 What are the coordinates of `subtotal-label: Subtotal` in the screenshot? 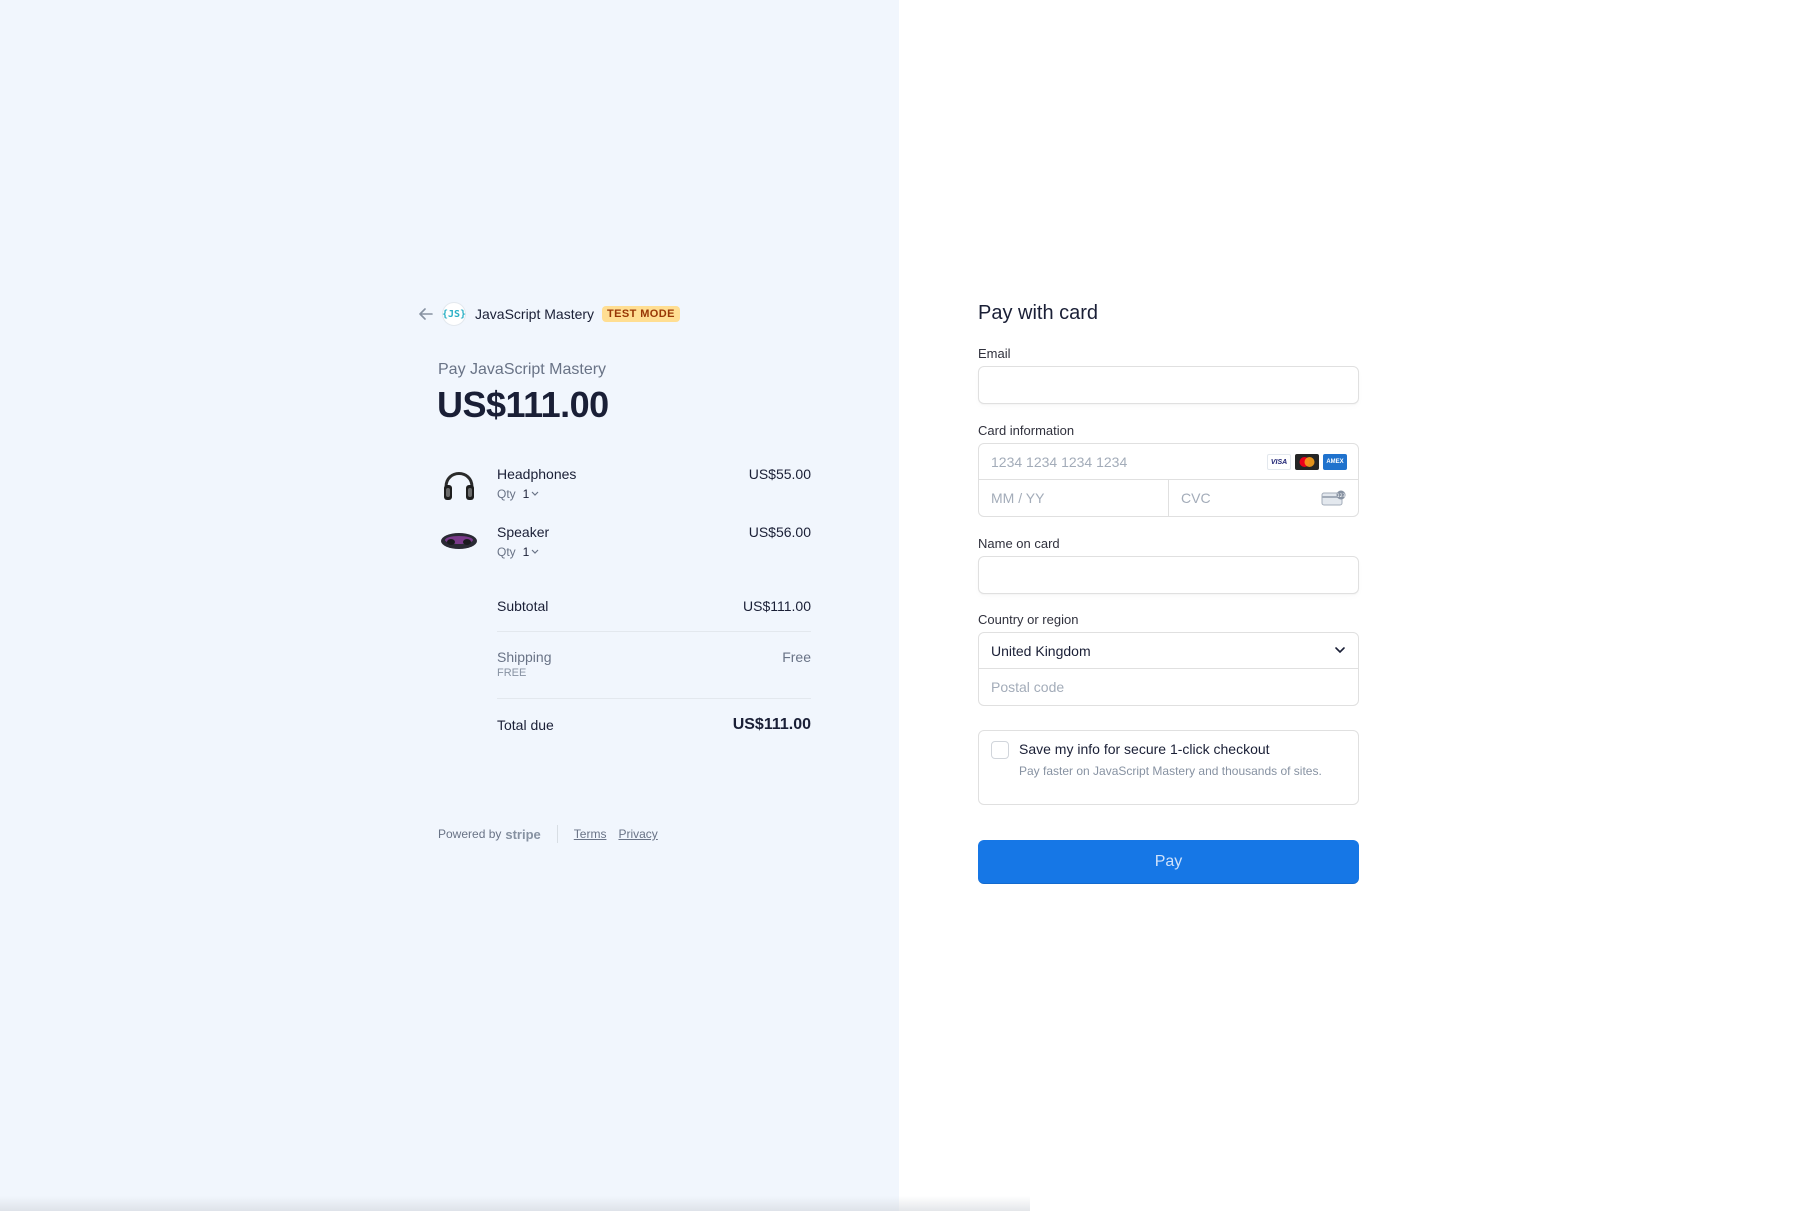 It's located at (523, 606).